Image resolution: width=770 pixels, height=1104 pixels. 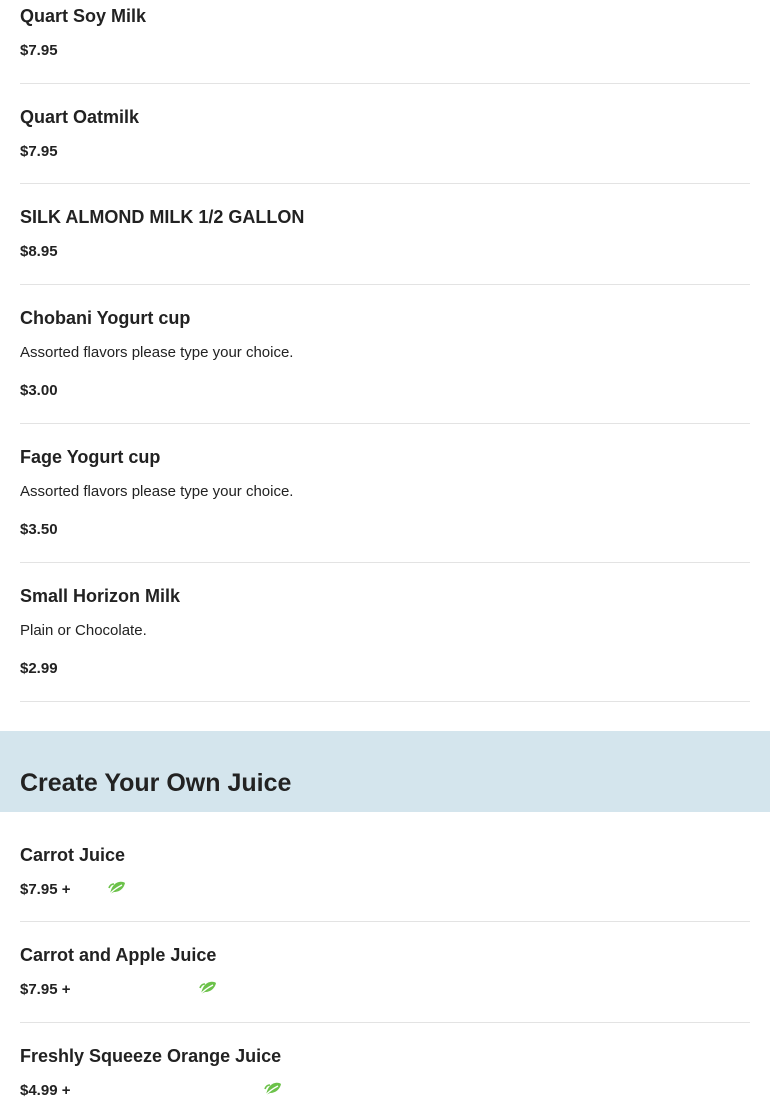 I want to click on menu-item: Quart Oatmilk $7.95, so click(x=385, y=134).